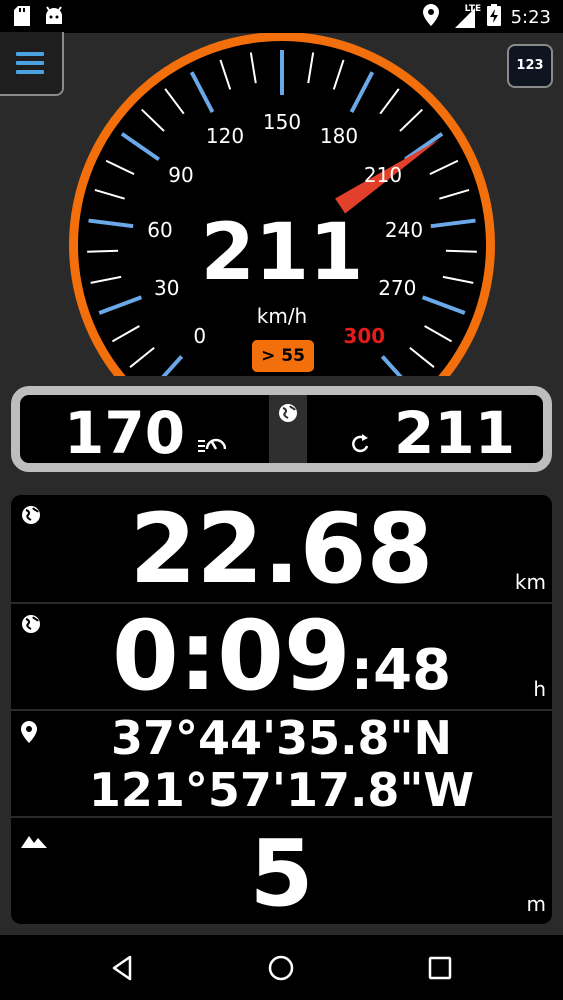  I want to click on digital-mode-button: 123, so click(530, 66).